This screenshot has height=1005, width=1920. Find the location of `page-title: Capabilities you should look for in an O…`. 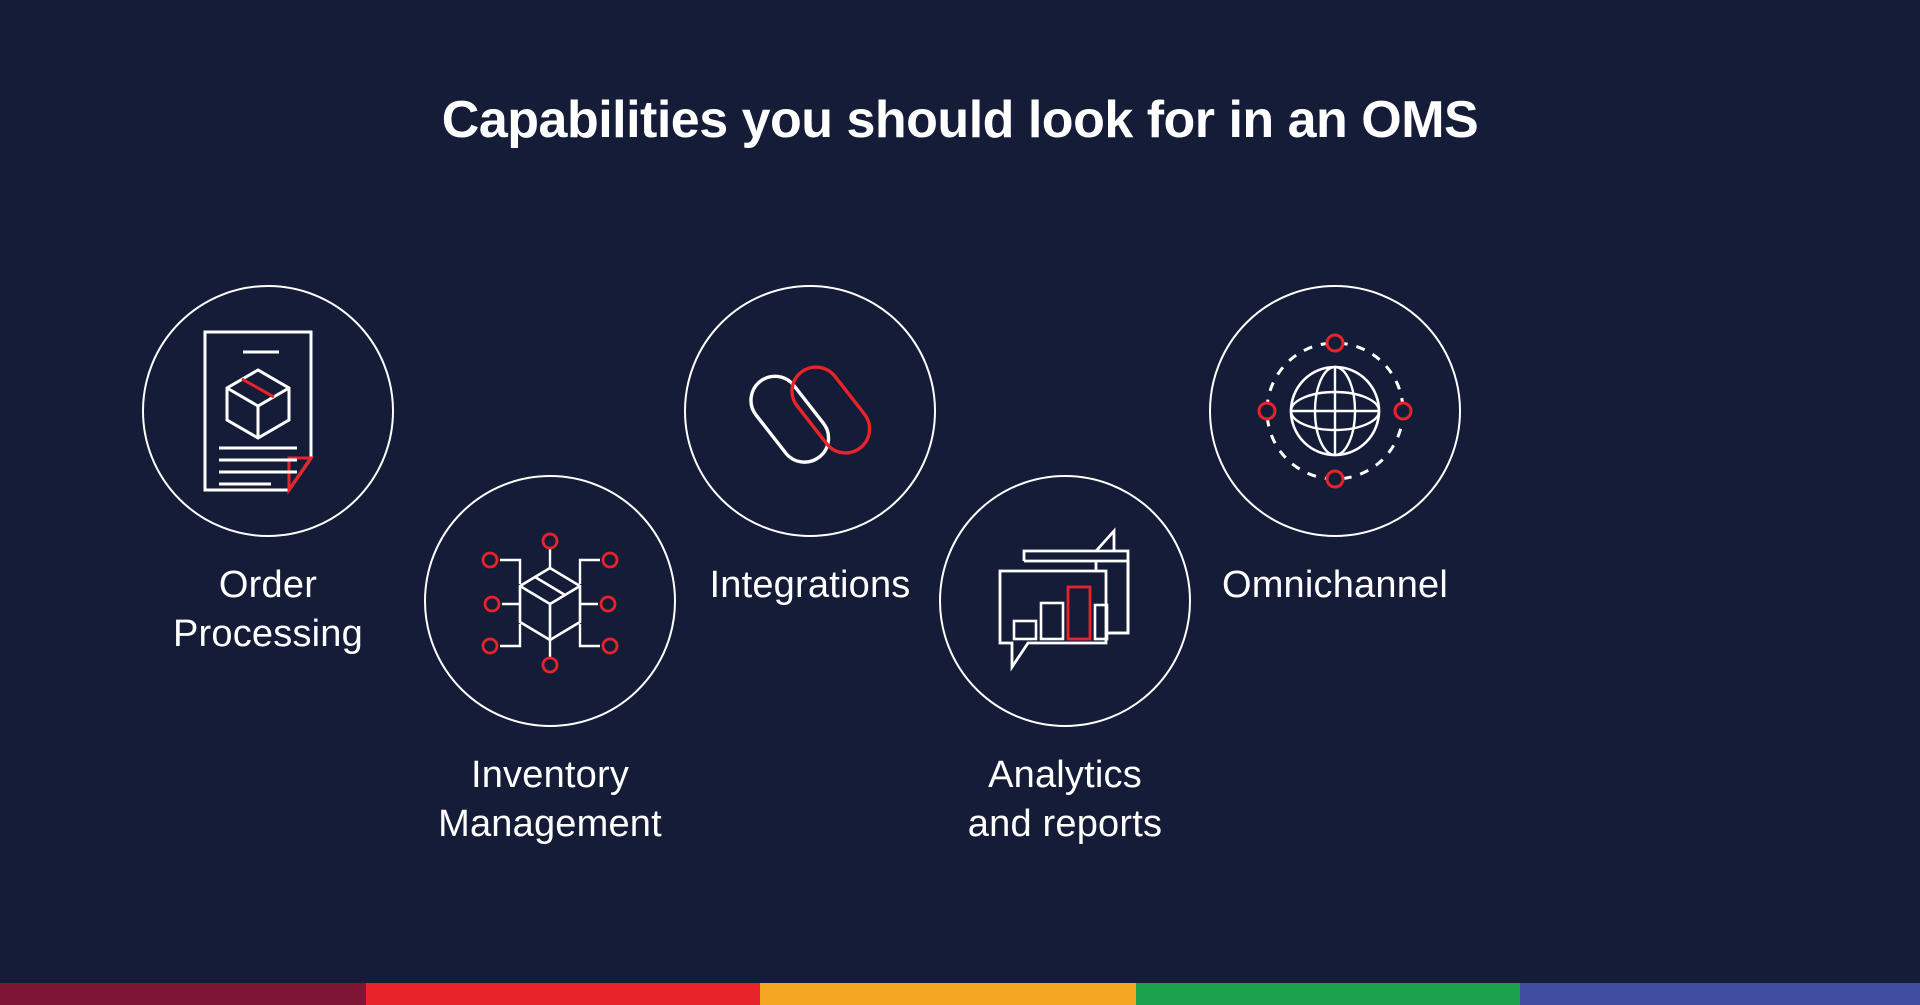

page-title: Capabilities you should look for in an O… is located at coordinates (960, 120).